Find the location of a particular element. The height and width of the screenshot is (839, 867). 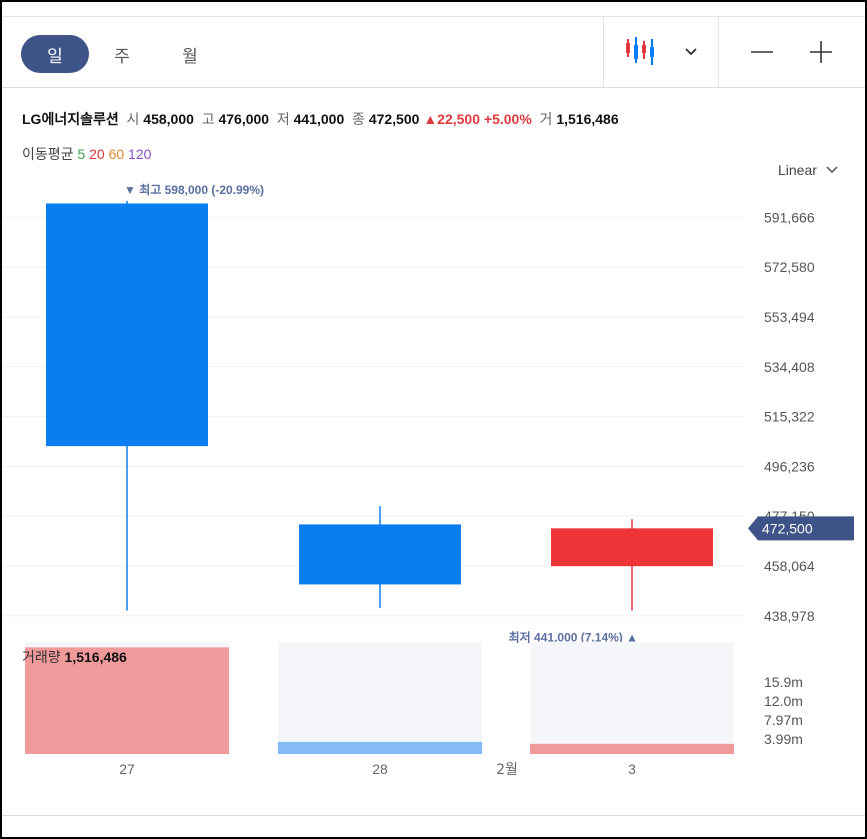

volume-tick-label: 12.0m is located at coordinates (783, 701).